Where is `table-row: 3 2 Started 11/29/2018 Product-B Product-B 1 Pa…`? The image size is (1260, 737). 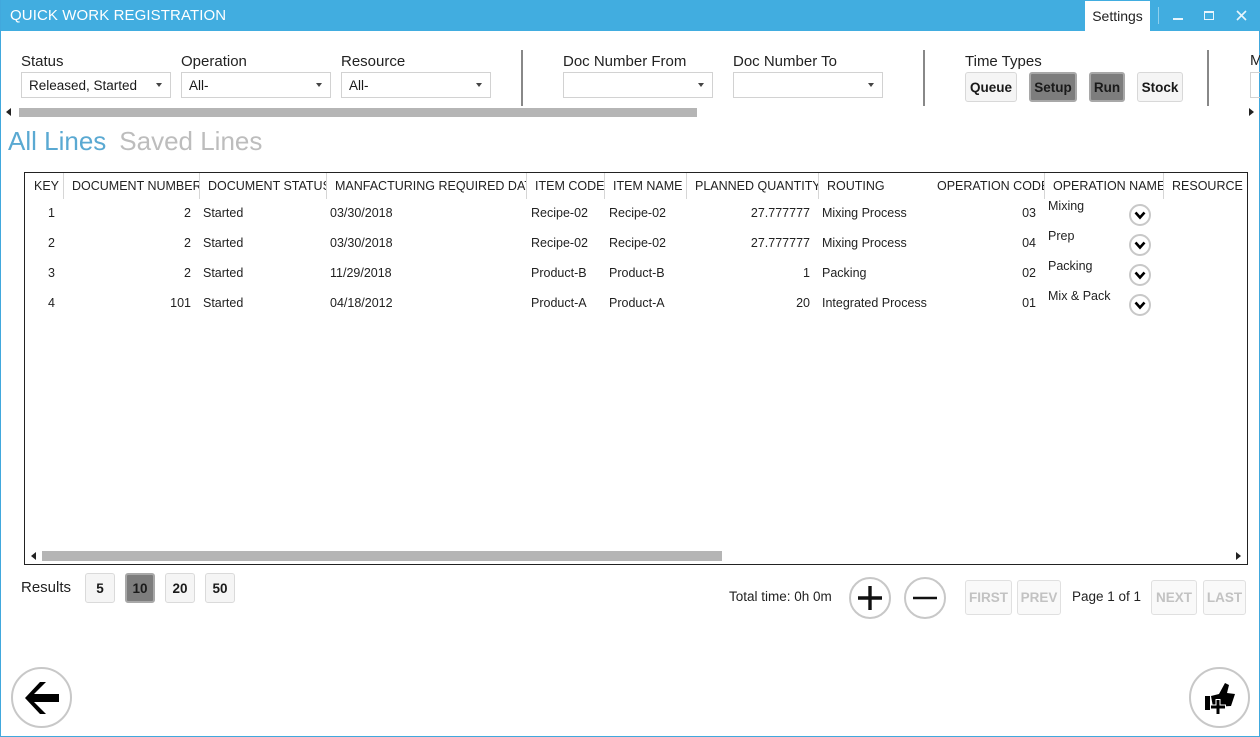
table-row: 3 2 Started 11/29/2018 Product-B Product-B 1 Pa… is located at coordinates (636, 274).